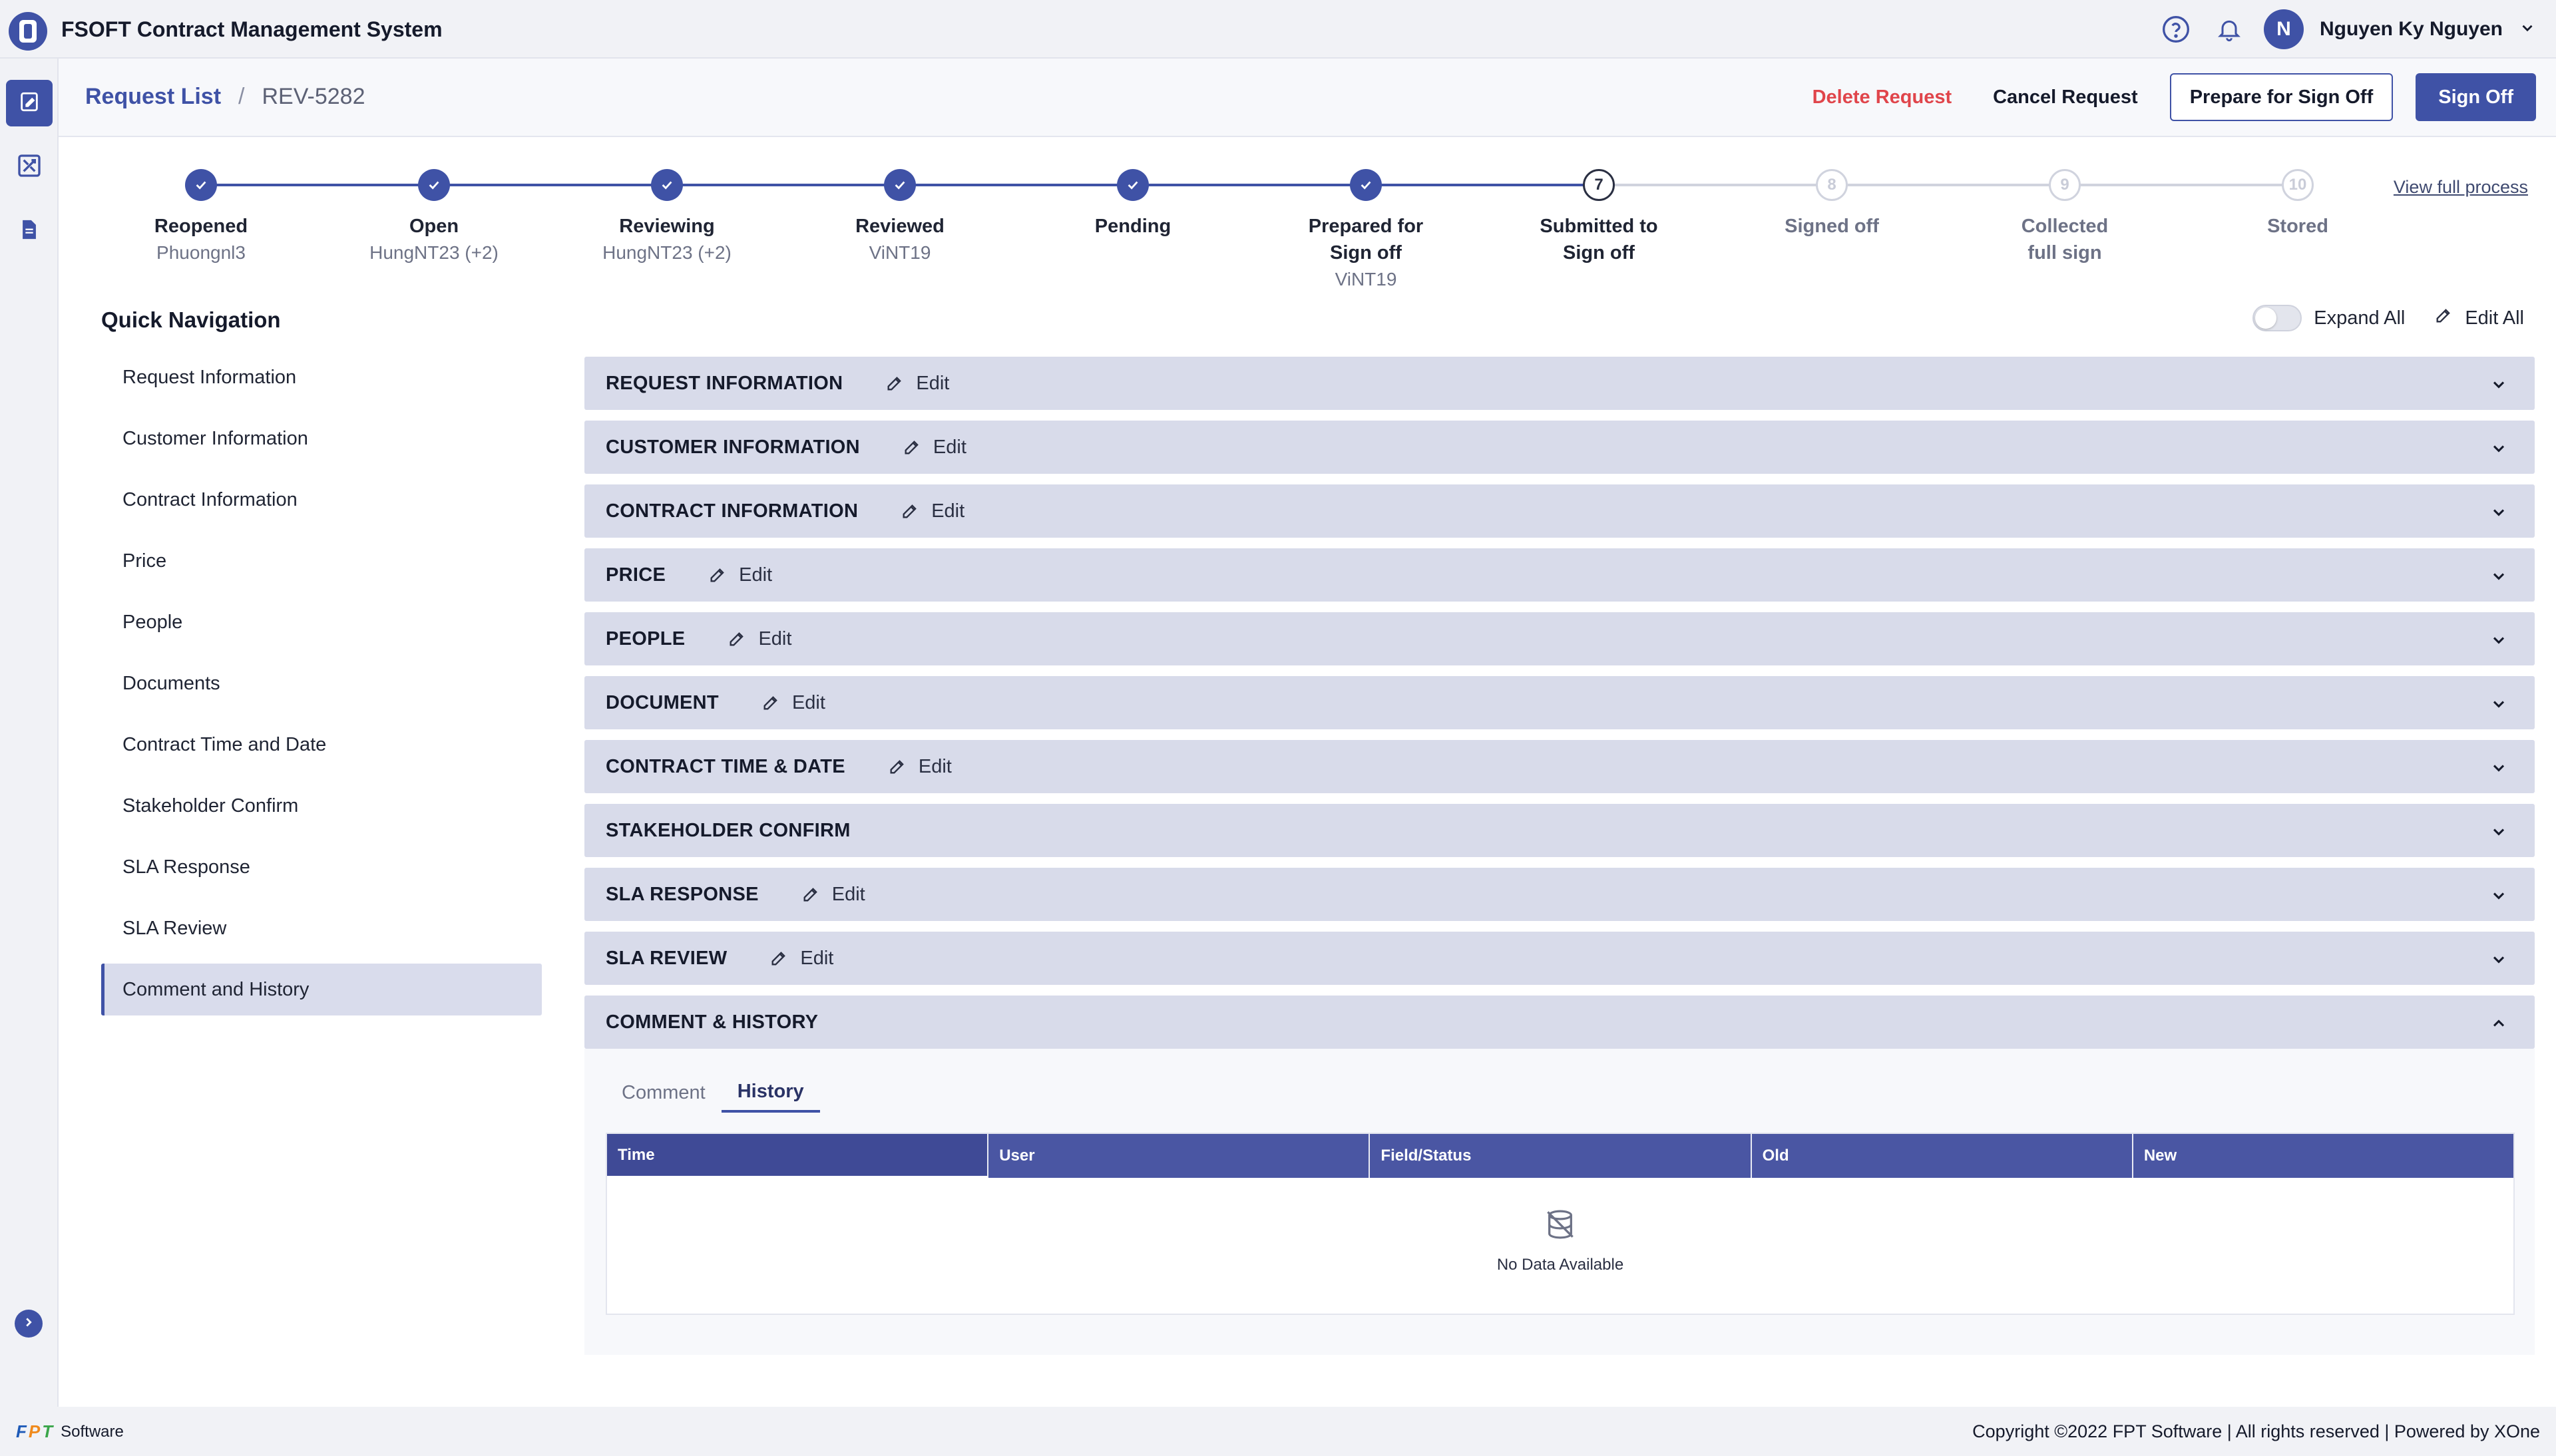 The image size is (2556, 1456). I want to click on tab-history: History, so click(770, 1093).